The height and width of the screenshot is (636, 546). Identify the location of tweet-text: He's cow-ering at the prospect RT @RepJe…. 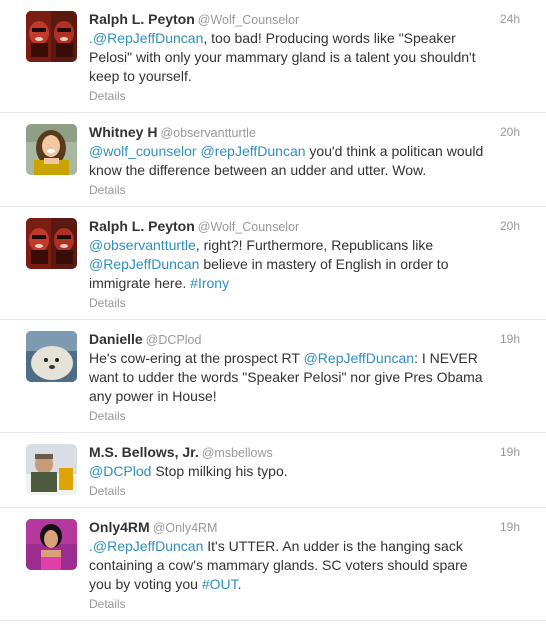
(312, 377).